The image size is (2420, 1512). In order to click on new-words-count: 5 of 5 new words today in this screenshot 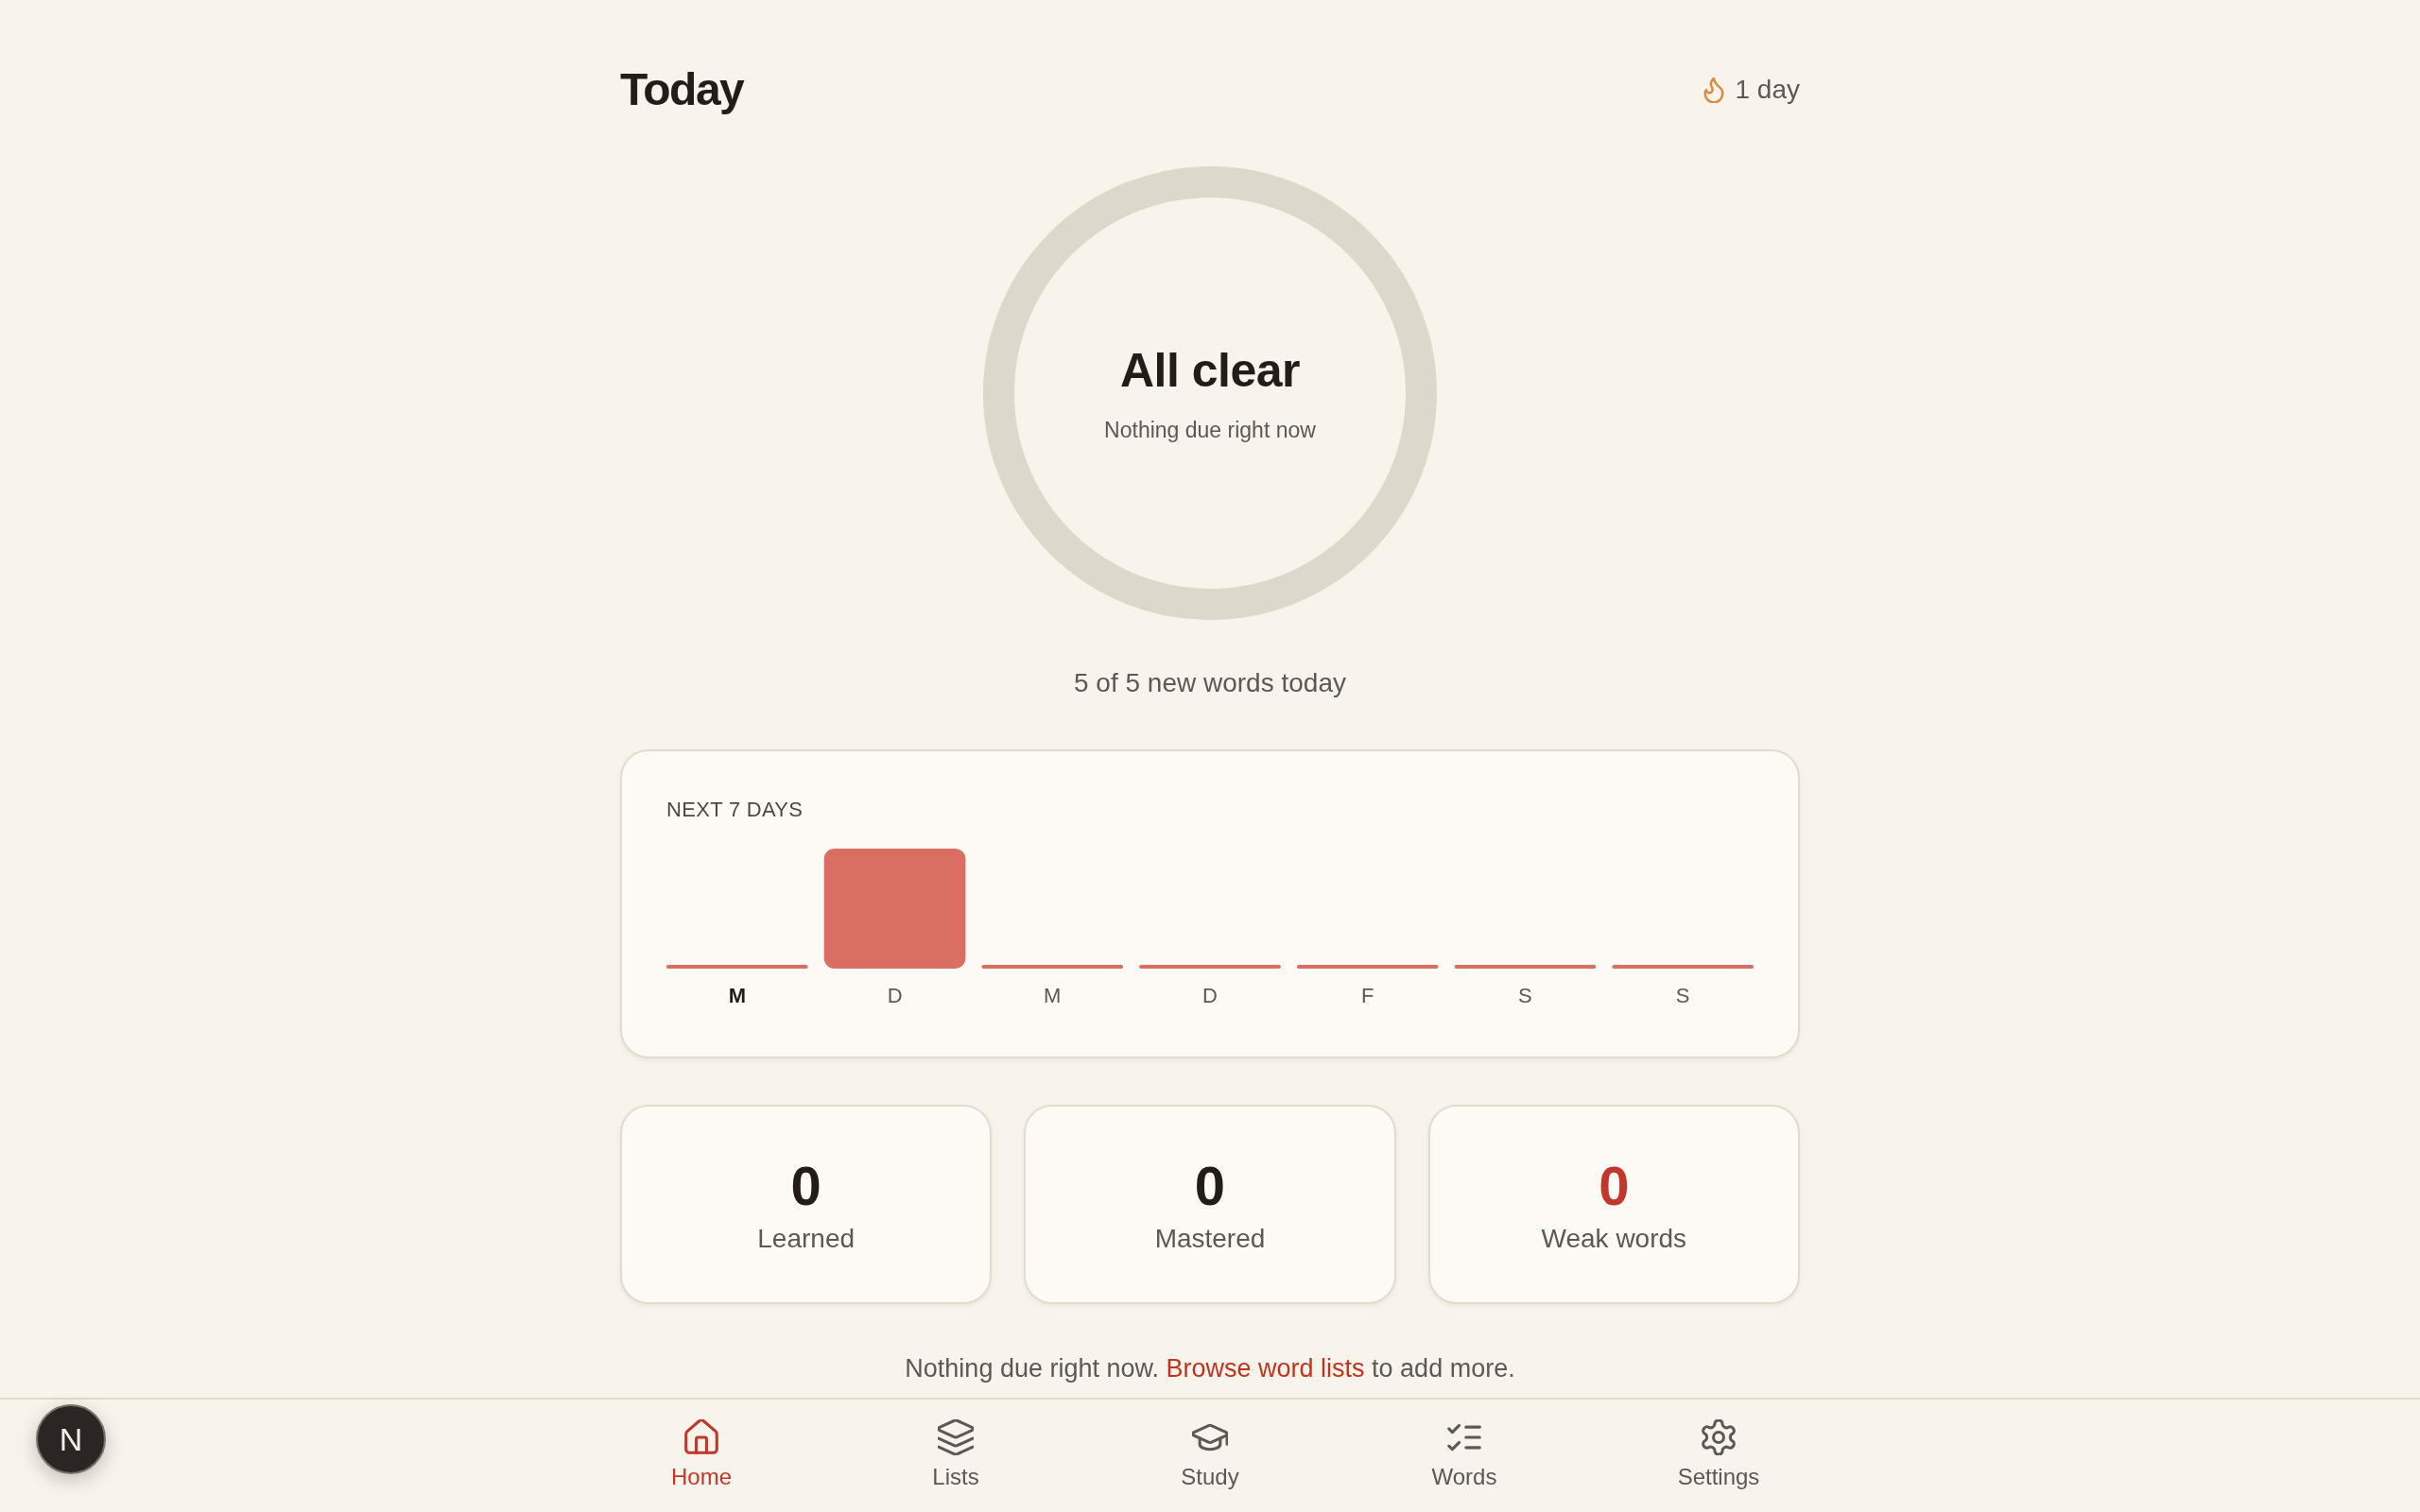, I will do `click(1210, 683)`.